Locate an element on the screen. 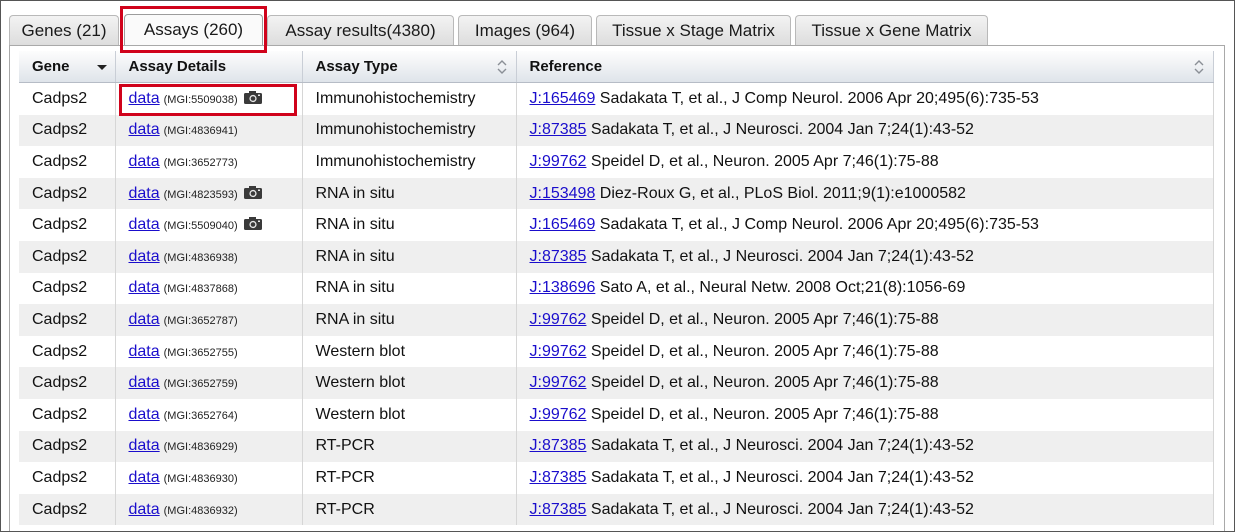  mgi-id: (MGI:4823593) is located at coordinates (200, 194).